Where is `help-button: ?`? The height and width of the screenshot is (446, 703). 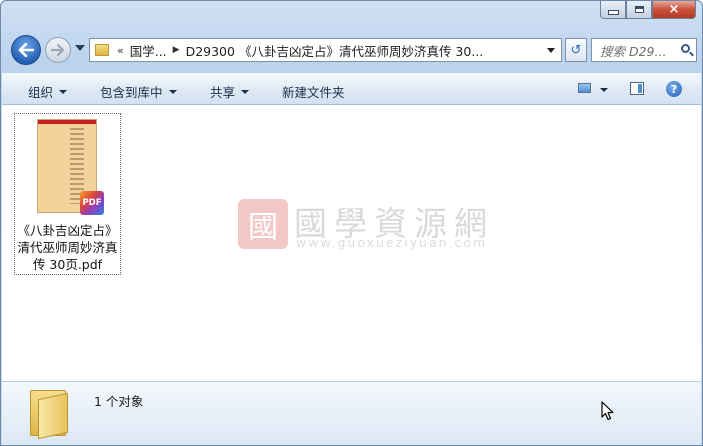 help-button: ? is located at coordinates (674, 89).